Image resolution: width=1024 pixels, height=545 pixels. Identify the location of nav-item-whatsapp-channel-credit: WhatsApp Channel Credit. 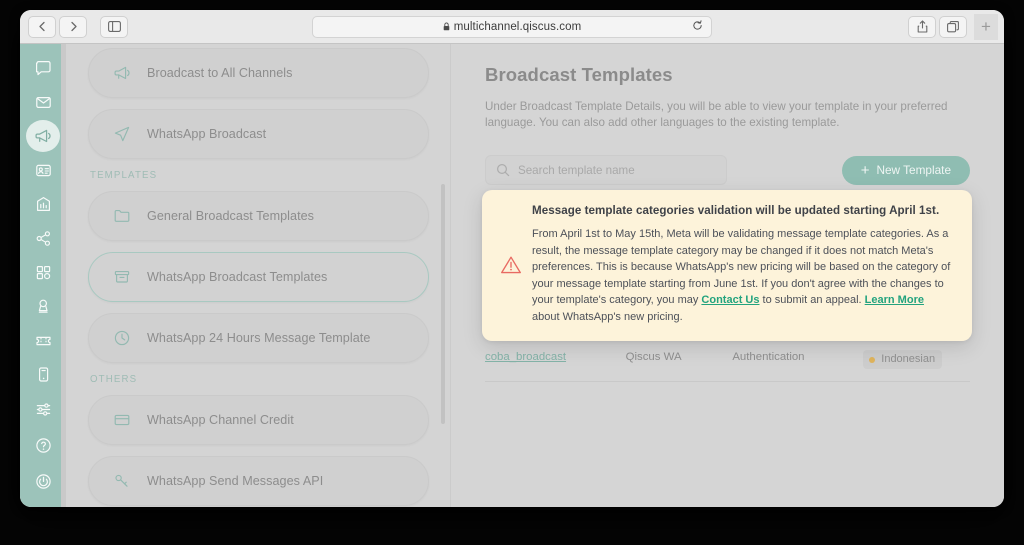
(258, 420).